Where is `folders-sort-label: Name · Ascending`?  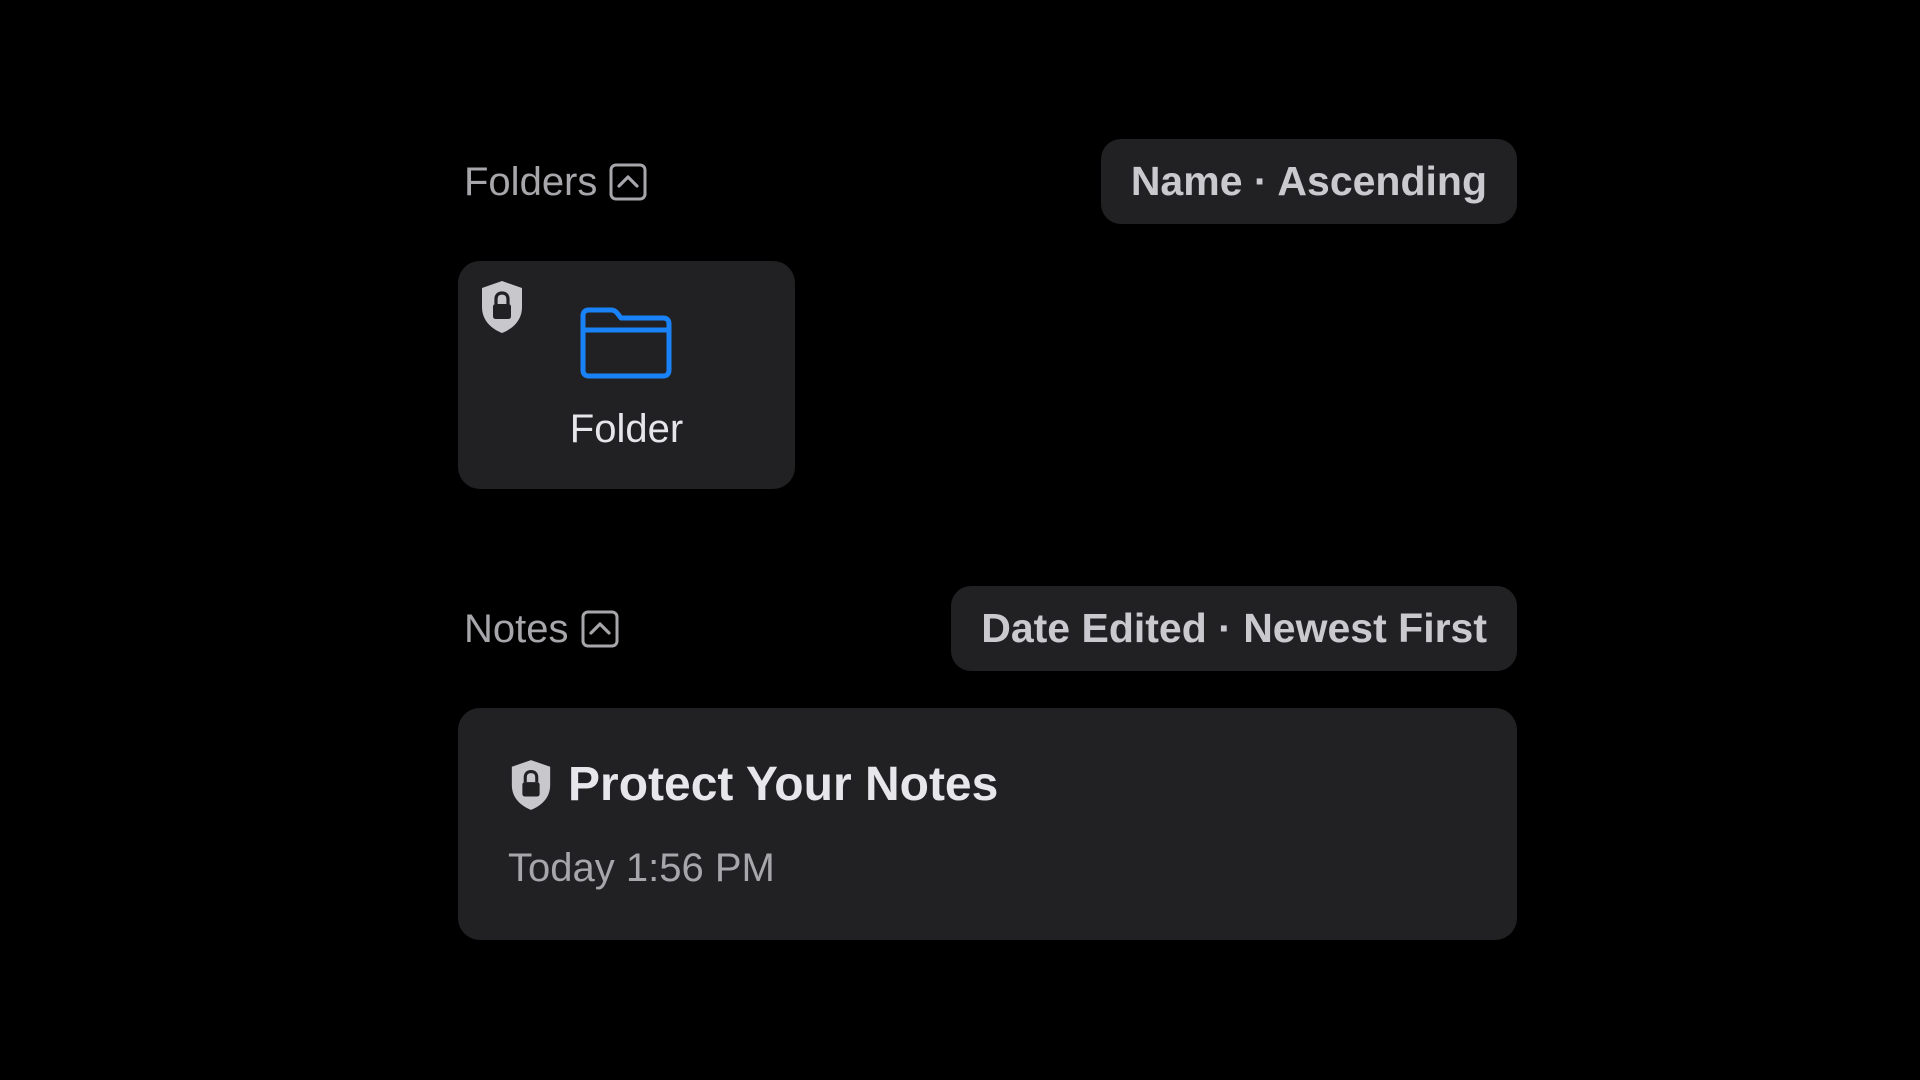
folders-sort-label: Name · Ascending is located at coordinates (1308, 181).